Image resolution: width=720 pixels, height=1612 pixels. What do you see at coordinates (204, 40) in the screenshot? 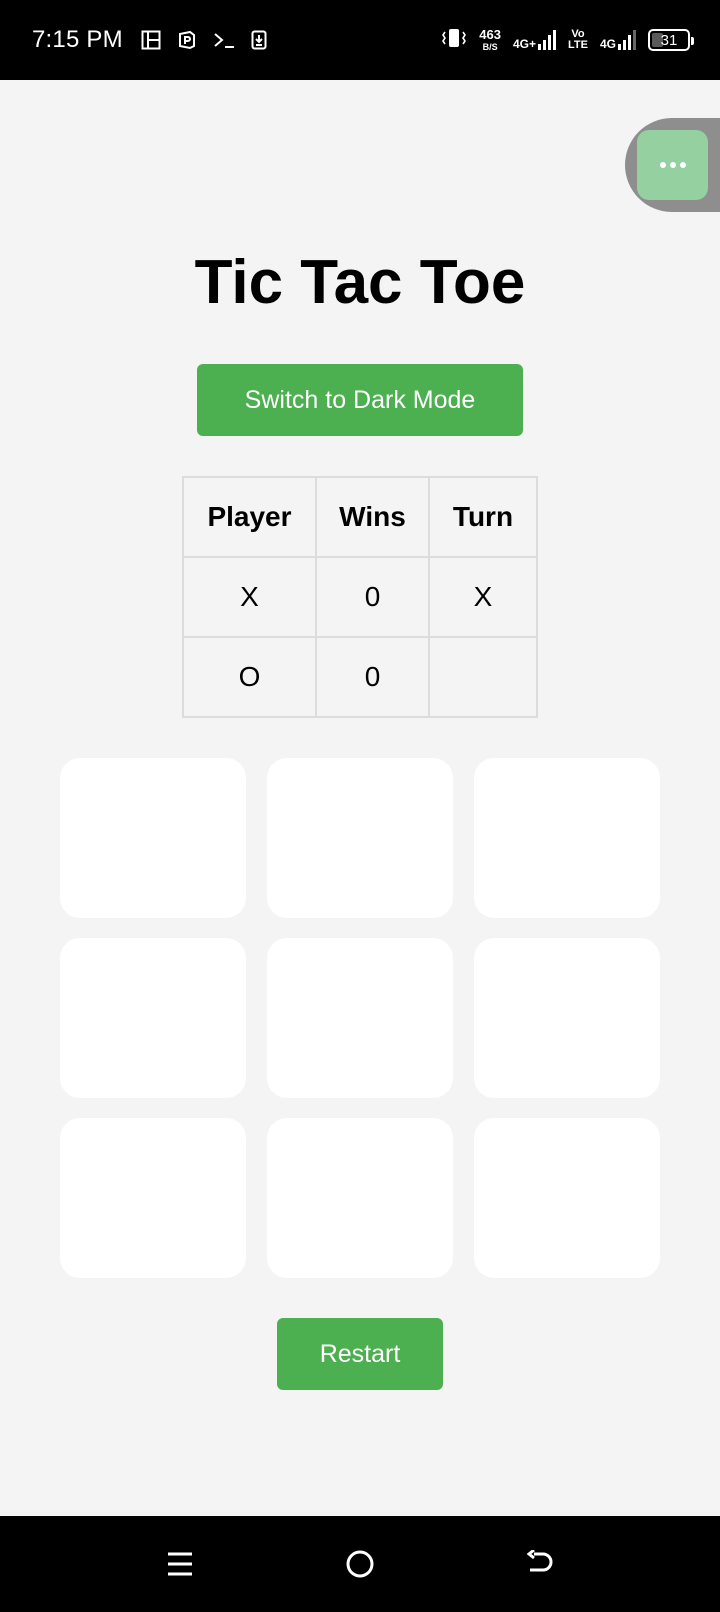
I see `status-notification-icons` at bounding box center [204, 40].